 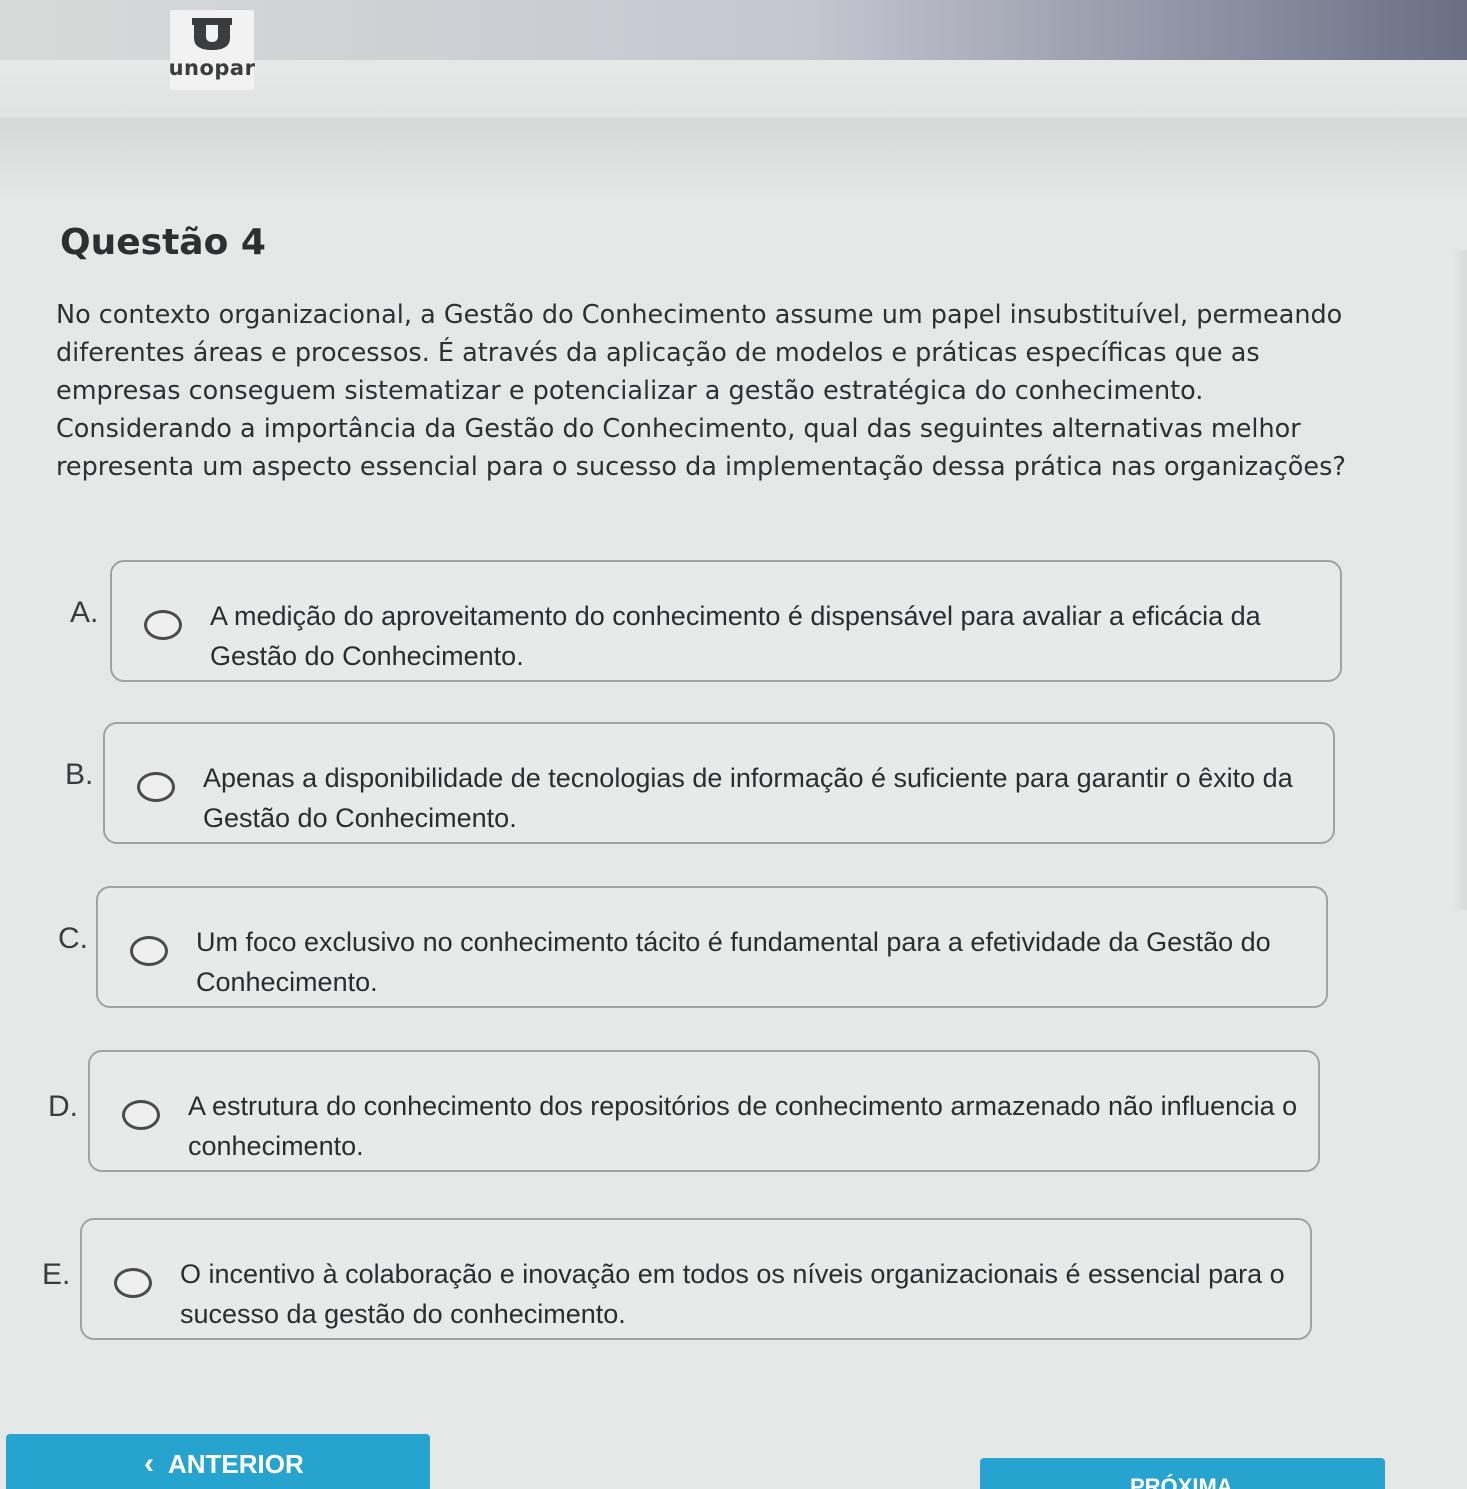 I want to click on logo: unopar, so click(x=212, y=50).